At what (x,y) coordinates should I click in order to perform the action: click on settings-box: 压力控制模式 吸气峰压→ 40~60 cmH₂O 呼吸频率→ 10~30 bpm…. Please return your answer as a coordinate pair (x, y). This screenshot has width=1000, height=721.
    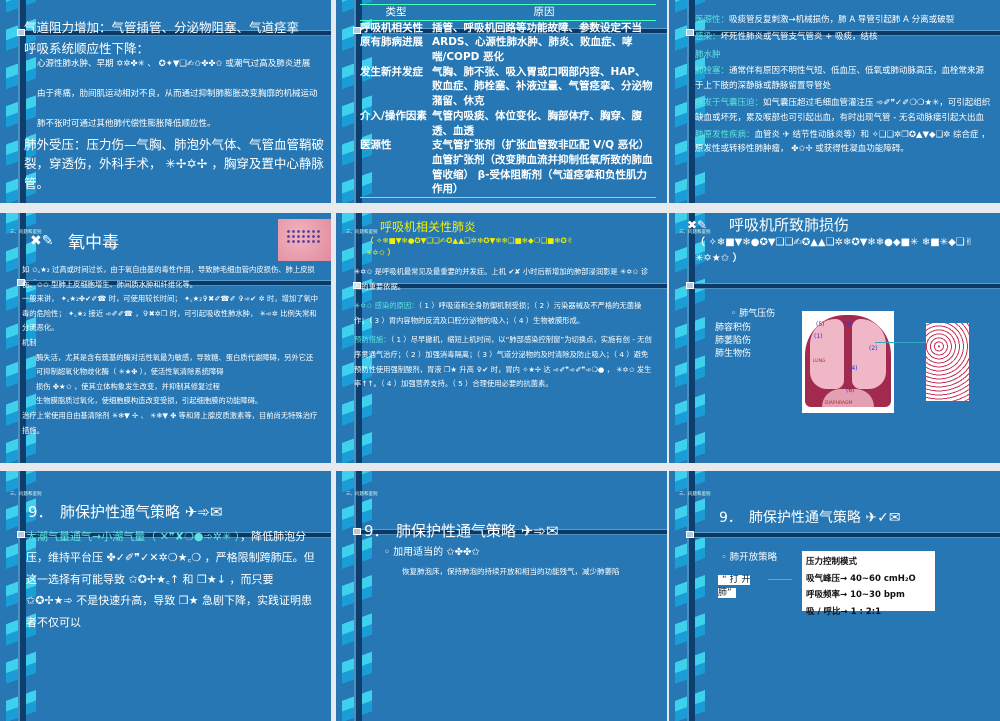
    Looking at the image, I should click on (868, 584).